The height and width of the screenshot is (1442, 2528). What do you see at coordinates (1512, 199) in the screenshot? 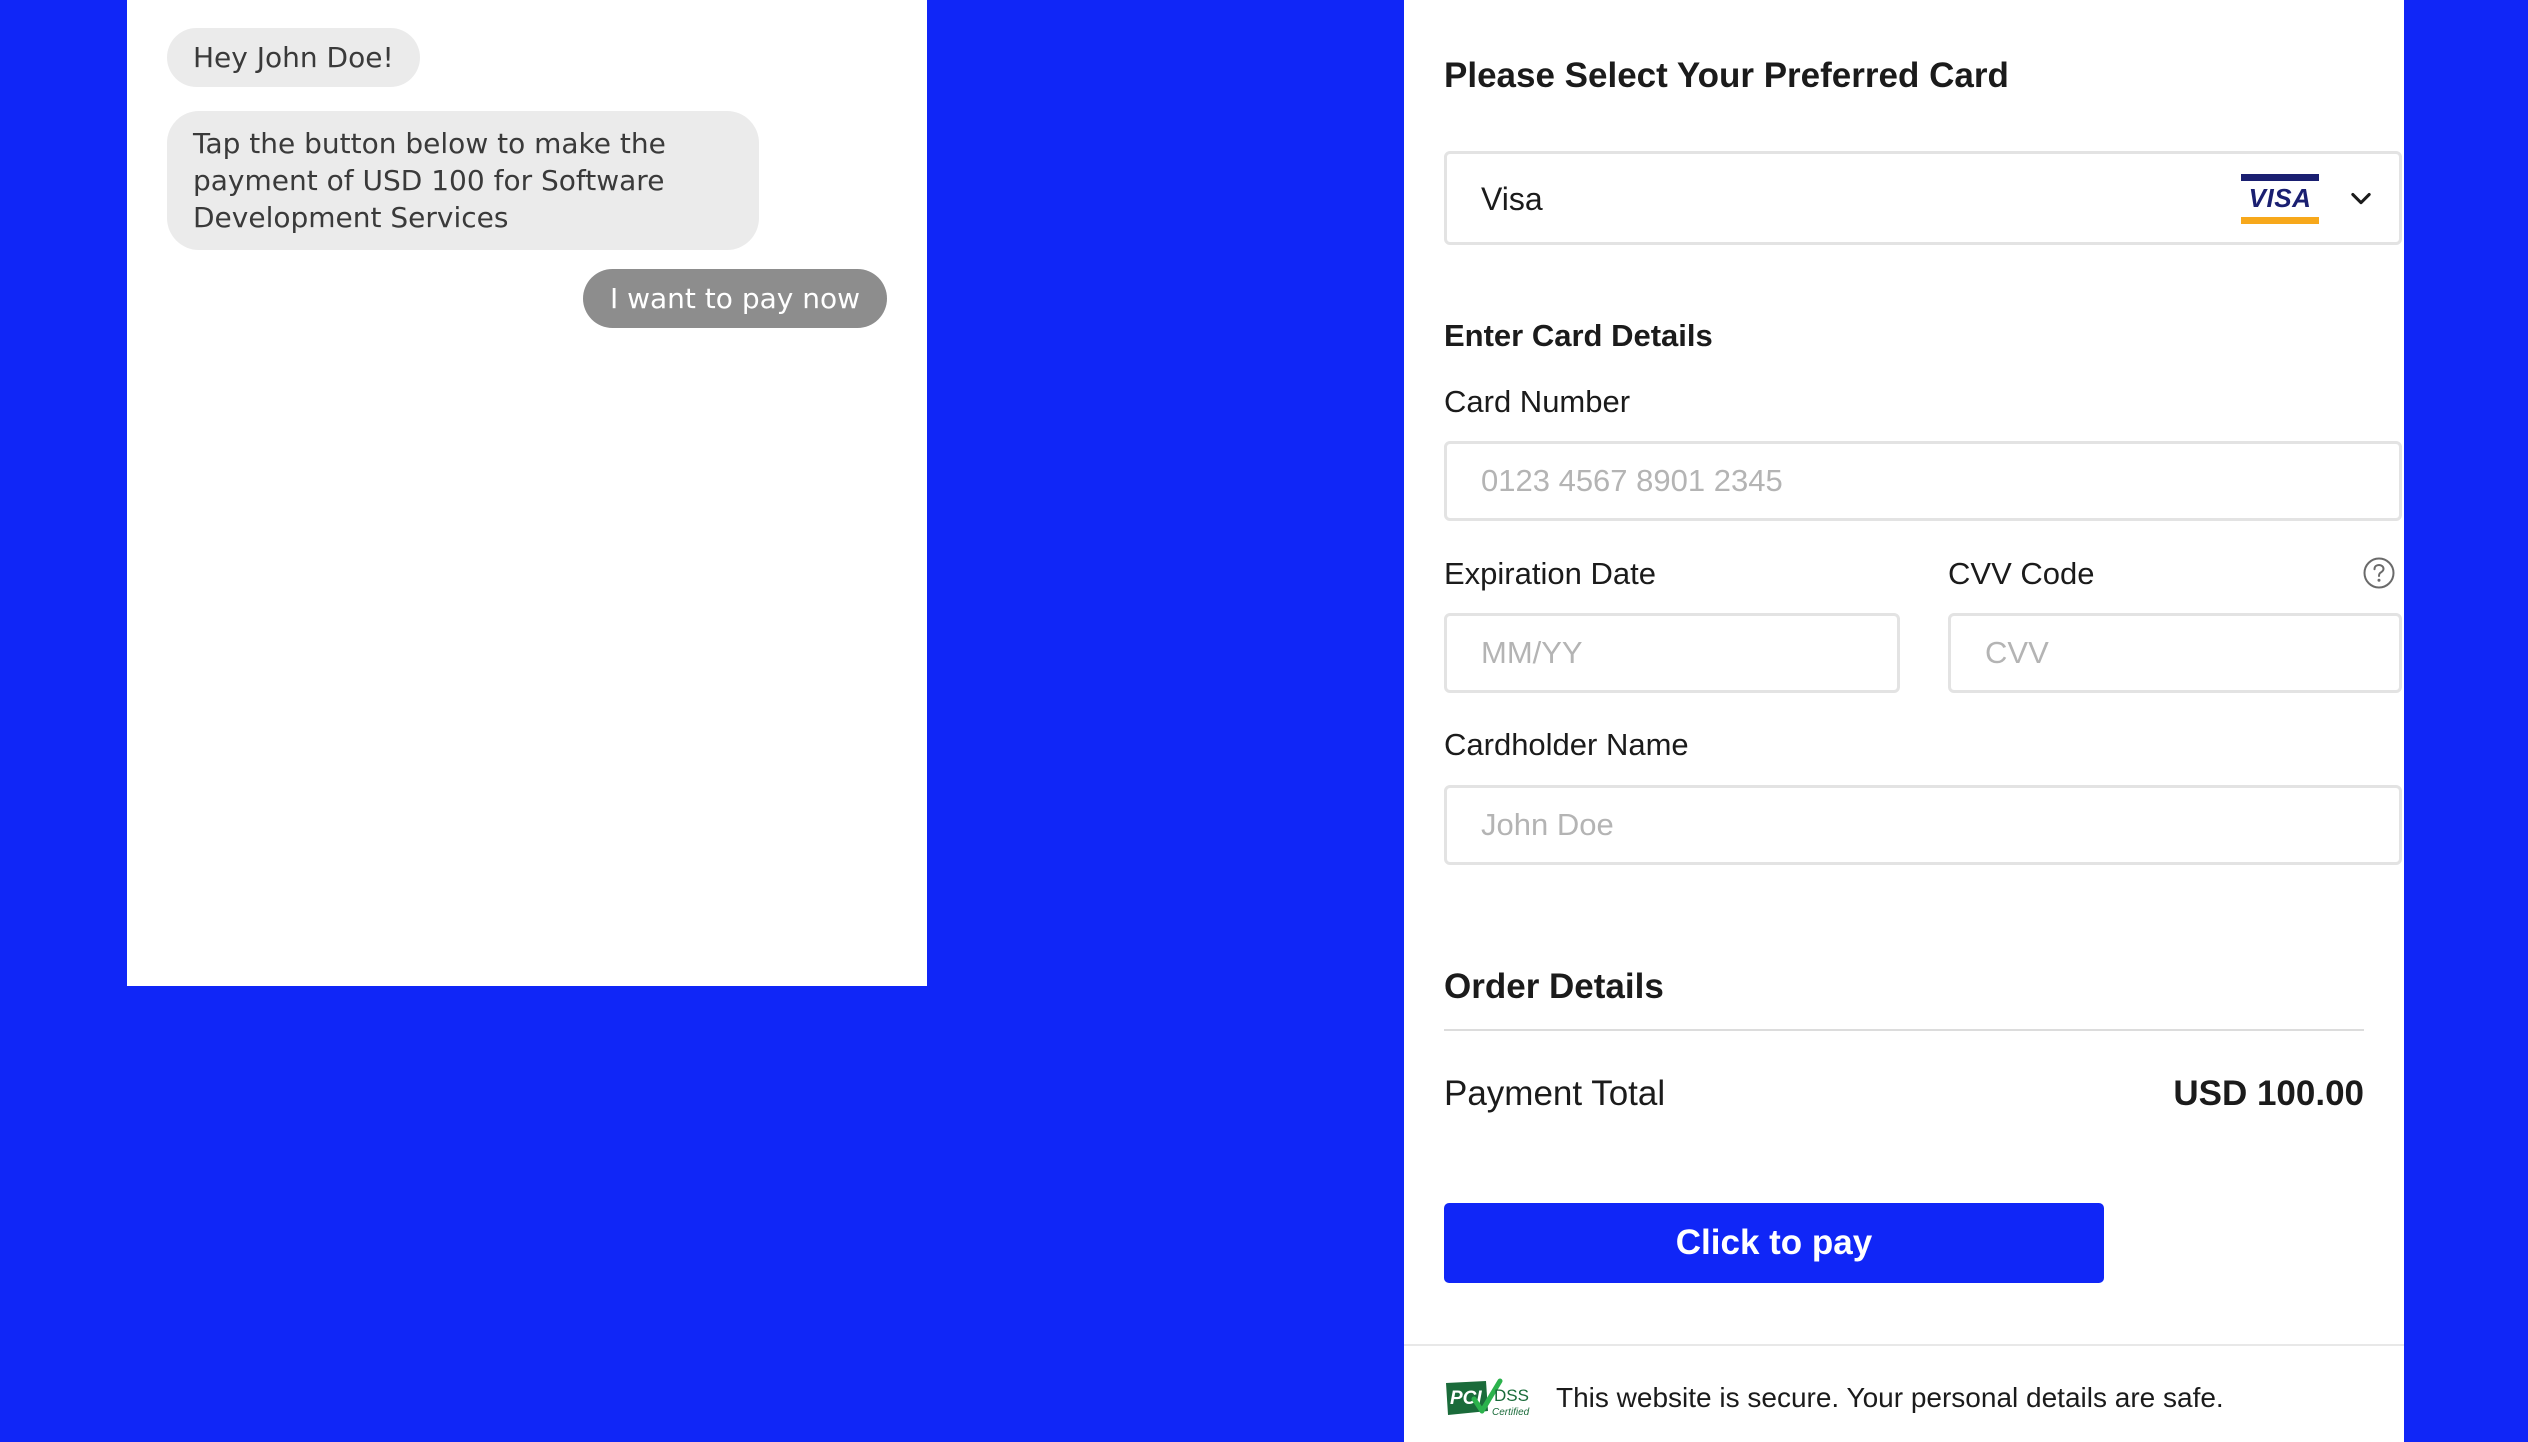
I see `card-type-selected-value: Visa` at bounding box center [1512, 199].